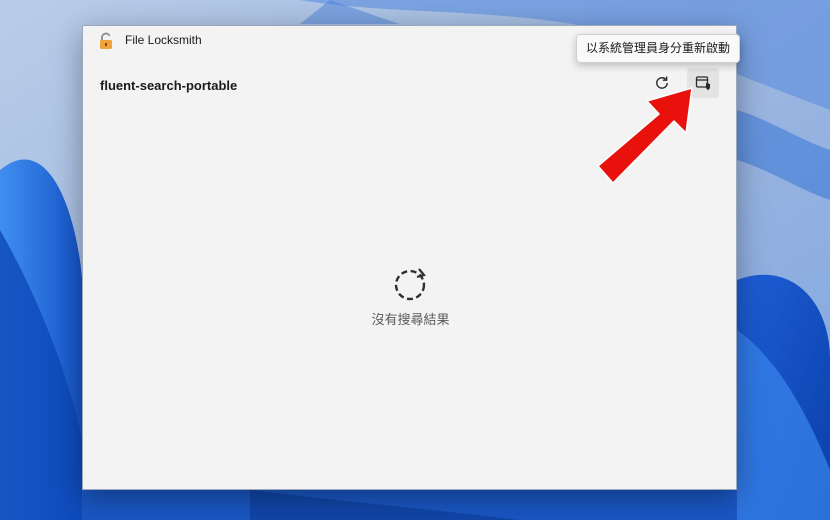 Image resolution: width=830 pixels, height=520 pixels. What do you see at coordinates (106, 40) in the screenshot?
I see `padlock-icon` at bounding box center [106, 40].